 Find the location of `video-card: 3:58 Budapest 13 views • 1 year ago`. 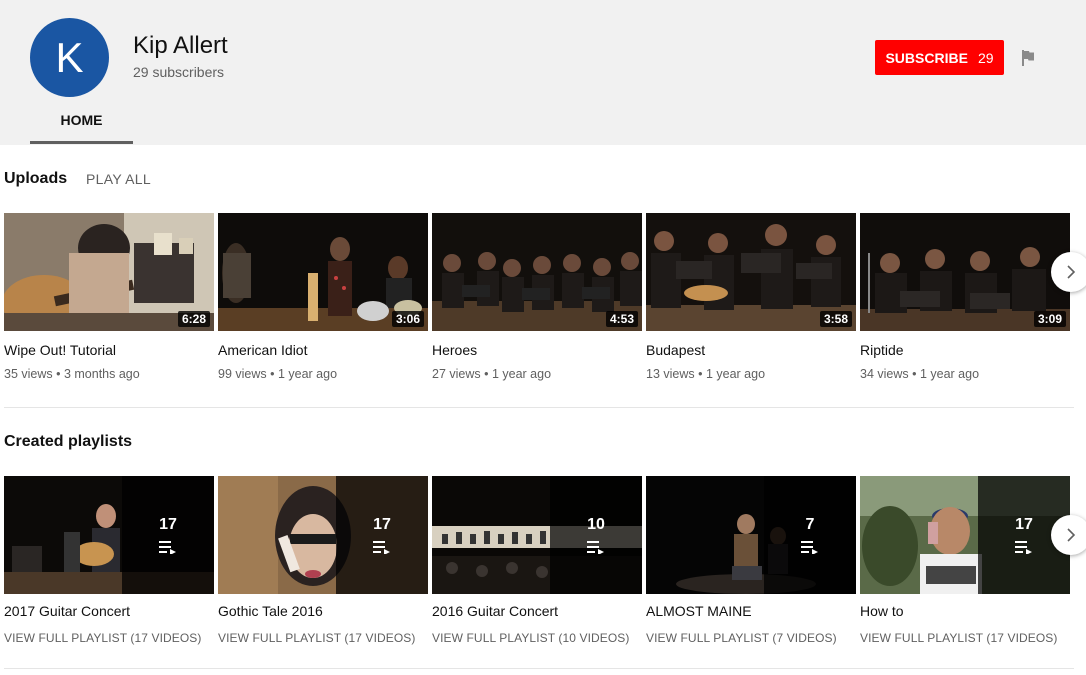

video-card: 3:58 Budapest 13 views • 1 year ago is located at coordinates (751, 297).